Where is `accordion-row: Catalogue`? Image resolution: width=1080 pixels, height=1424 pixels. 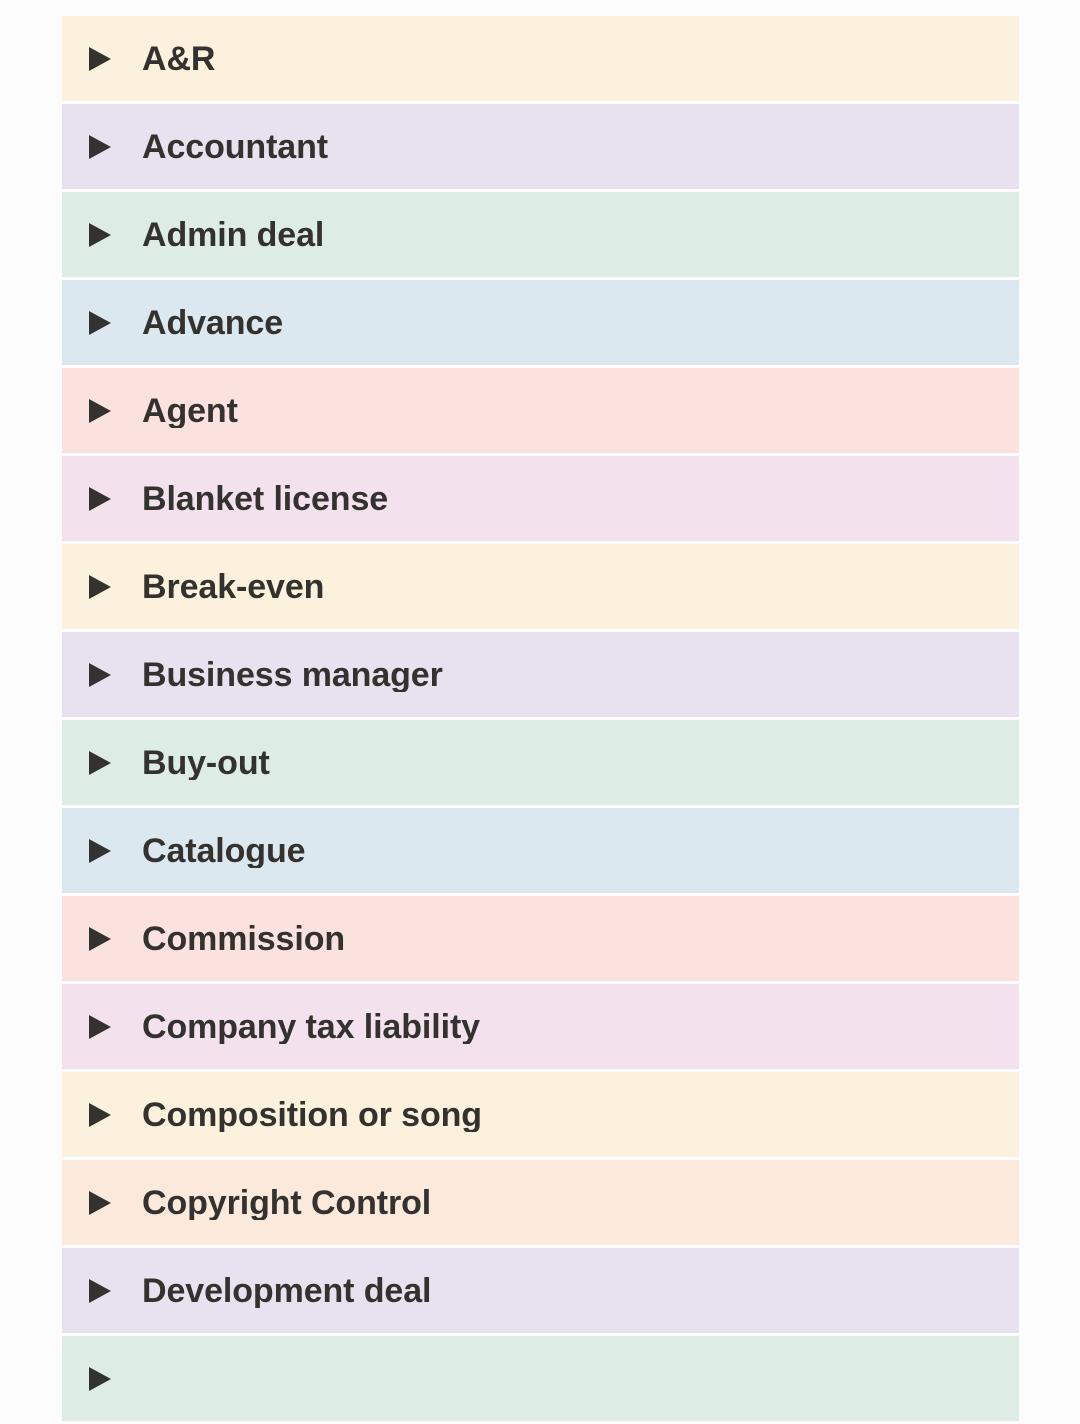 accordion-row: Catalogue is located at coordinates (540, 850).